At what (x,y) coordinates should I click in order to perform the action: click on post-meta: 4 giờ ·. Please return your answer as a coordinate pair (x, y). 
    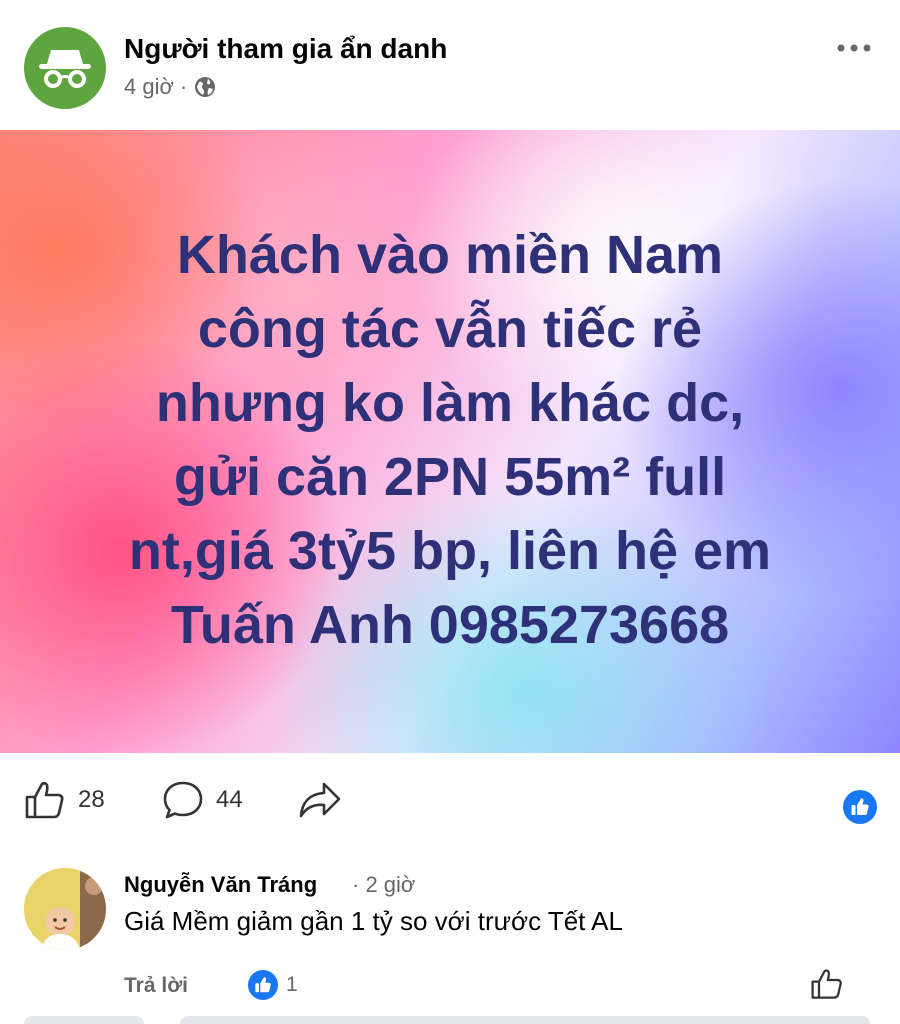
    Looking at the image, I should click on (170, 87).